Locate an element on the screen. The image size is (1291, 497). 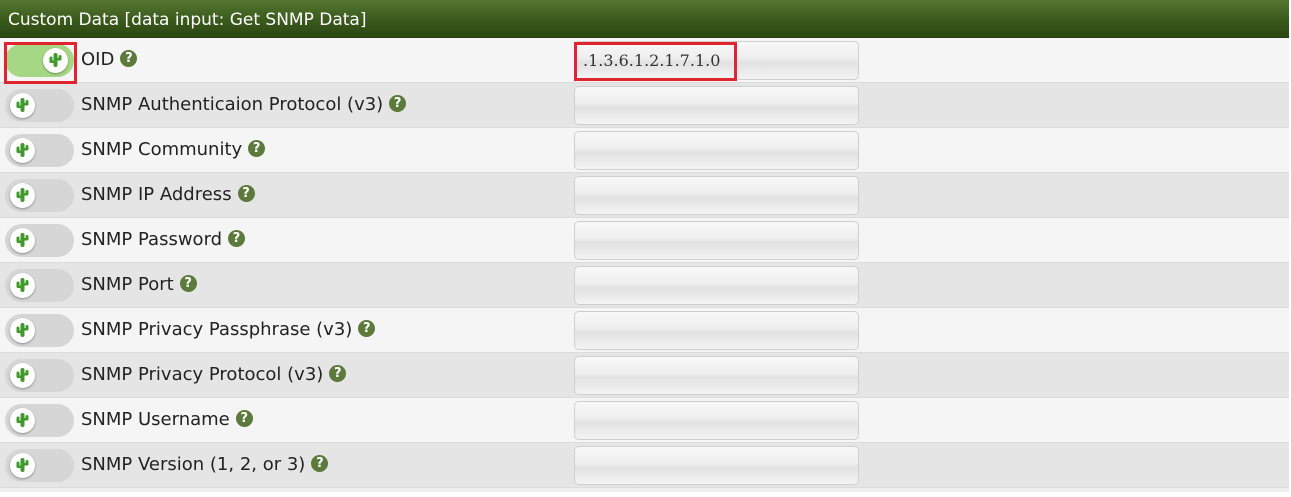
override-toggle-snmp-password is located at coordinates (39, 240).